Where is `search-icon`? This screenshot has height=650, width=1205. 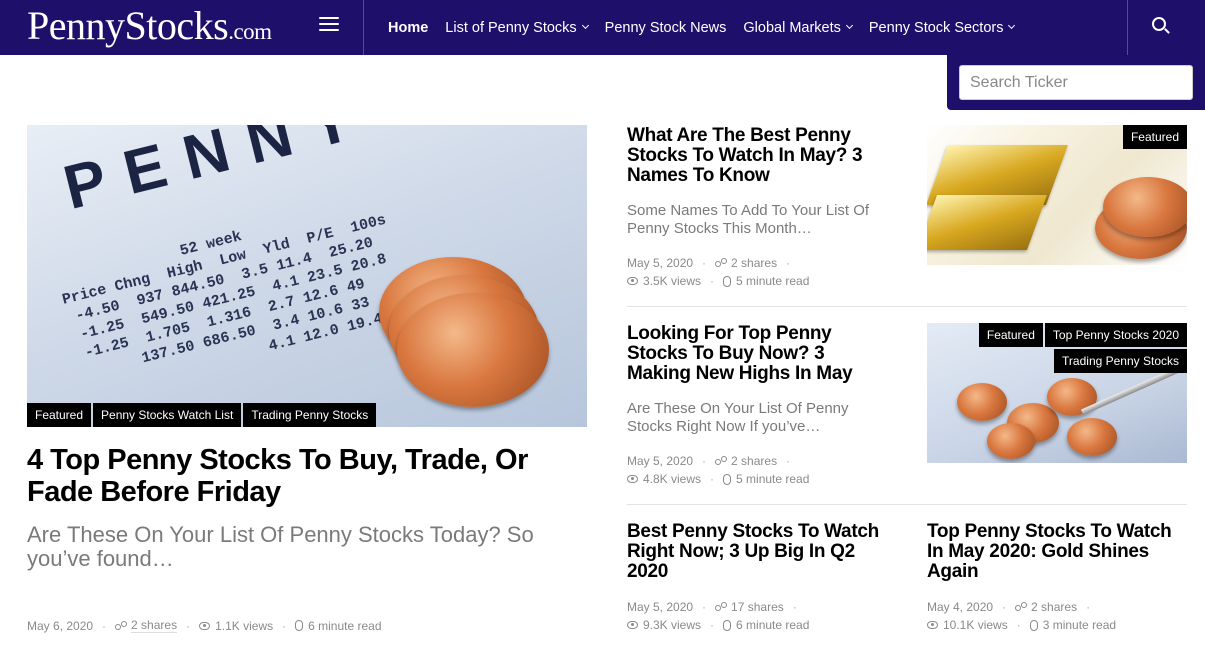
search-icon is located at coordinates (1161, 26).